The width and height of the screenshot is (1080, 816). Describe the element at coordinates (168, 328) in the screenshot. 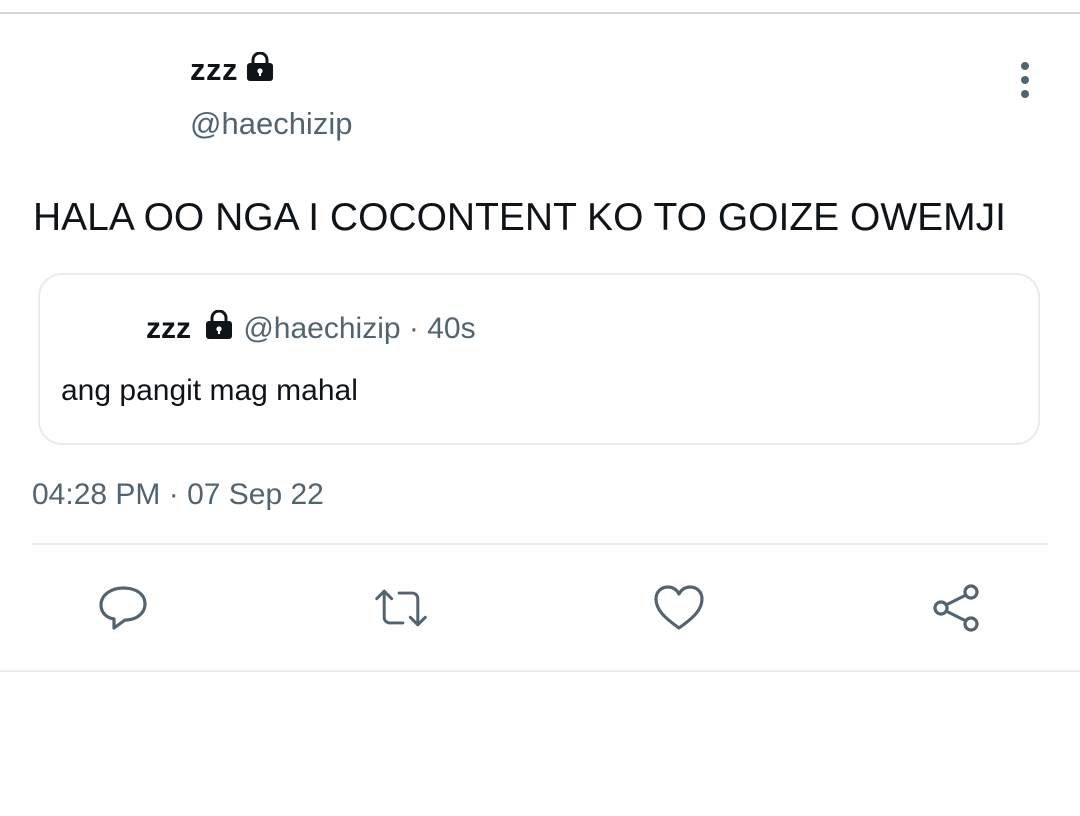

I see `quoted-author-name: zzz` at that location.